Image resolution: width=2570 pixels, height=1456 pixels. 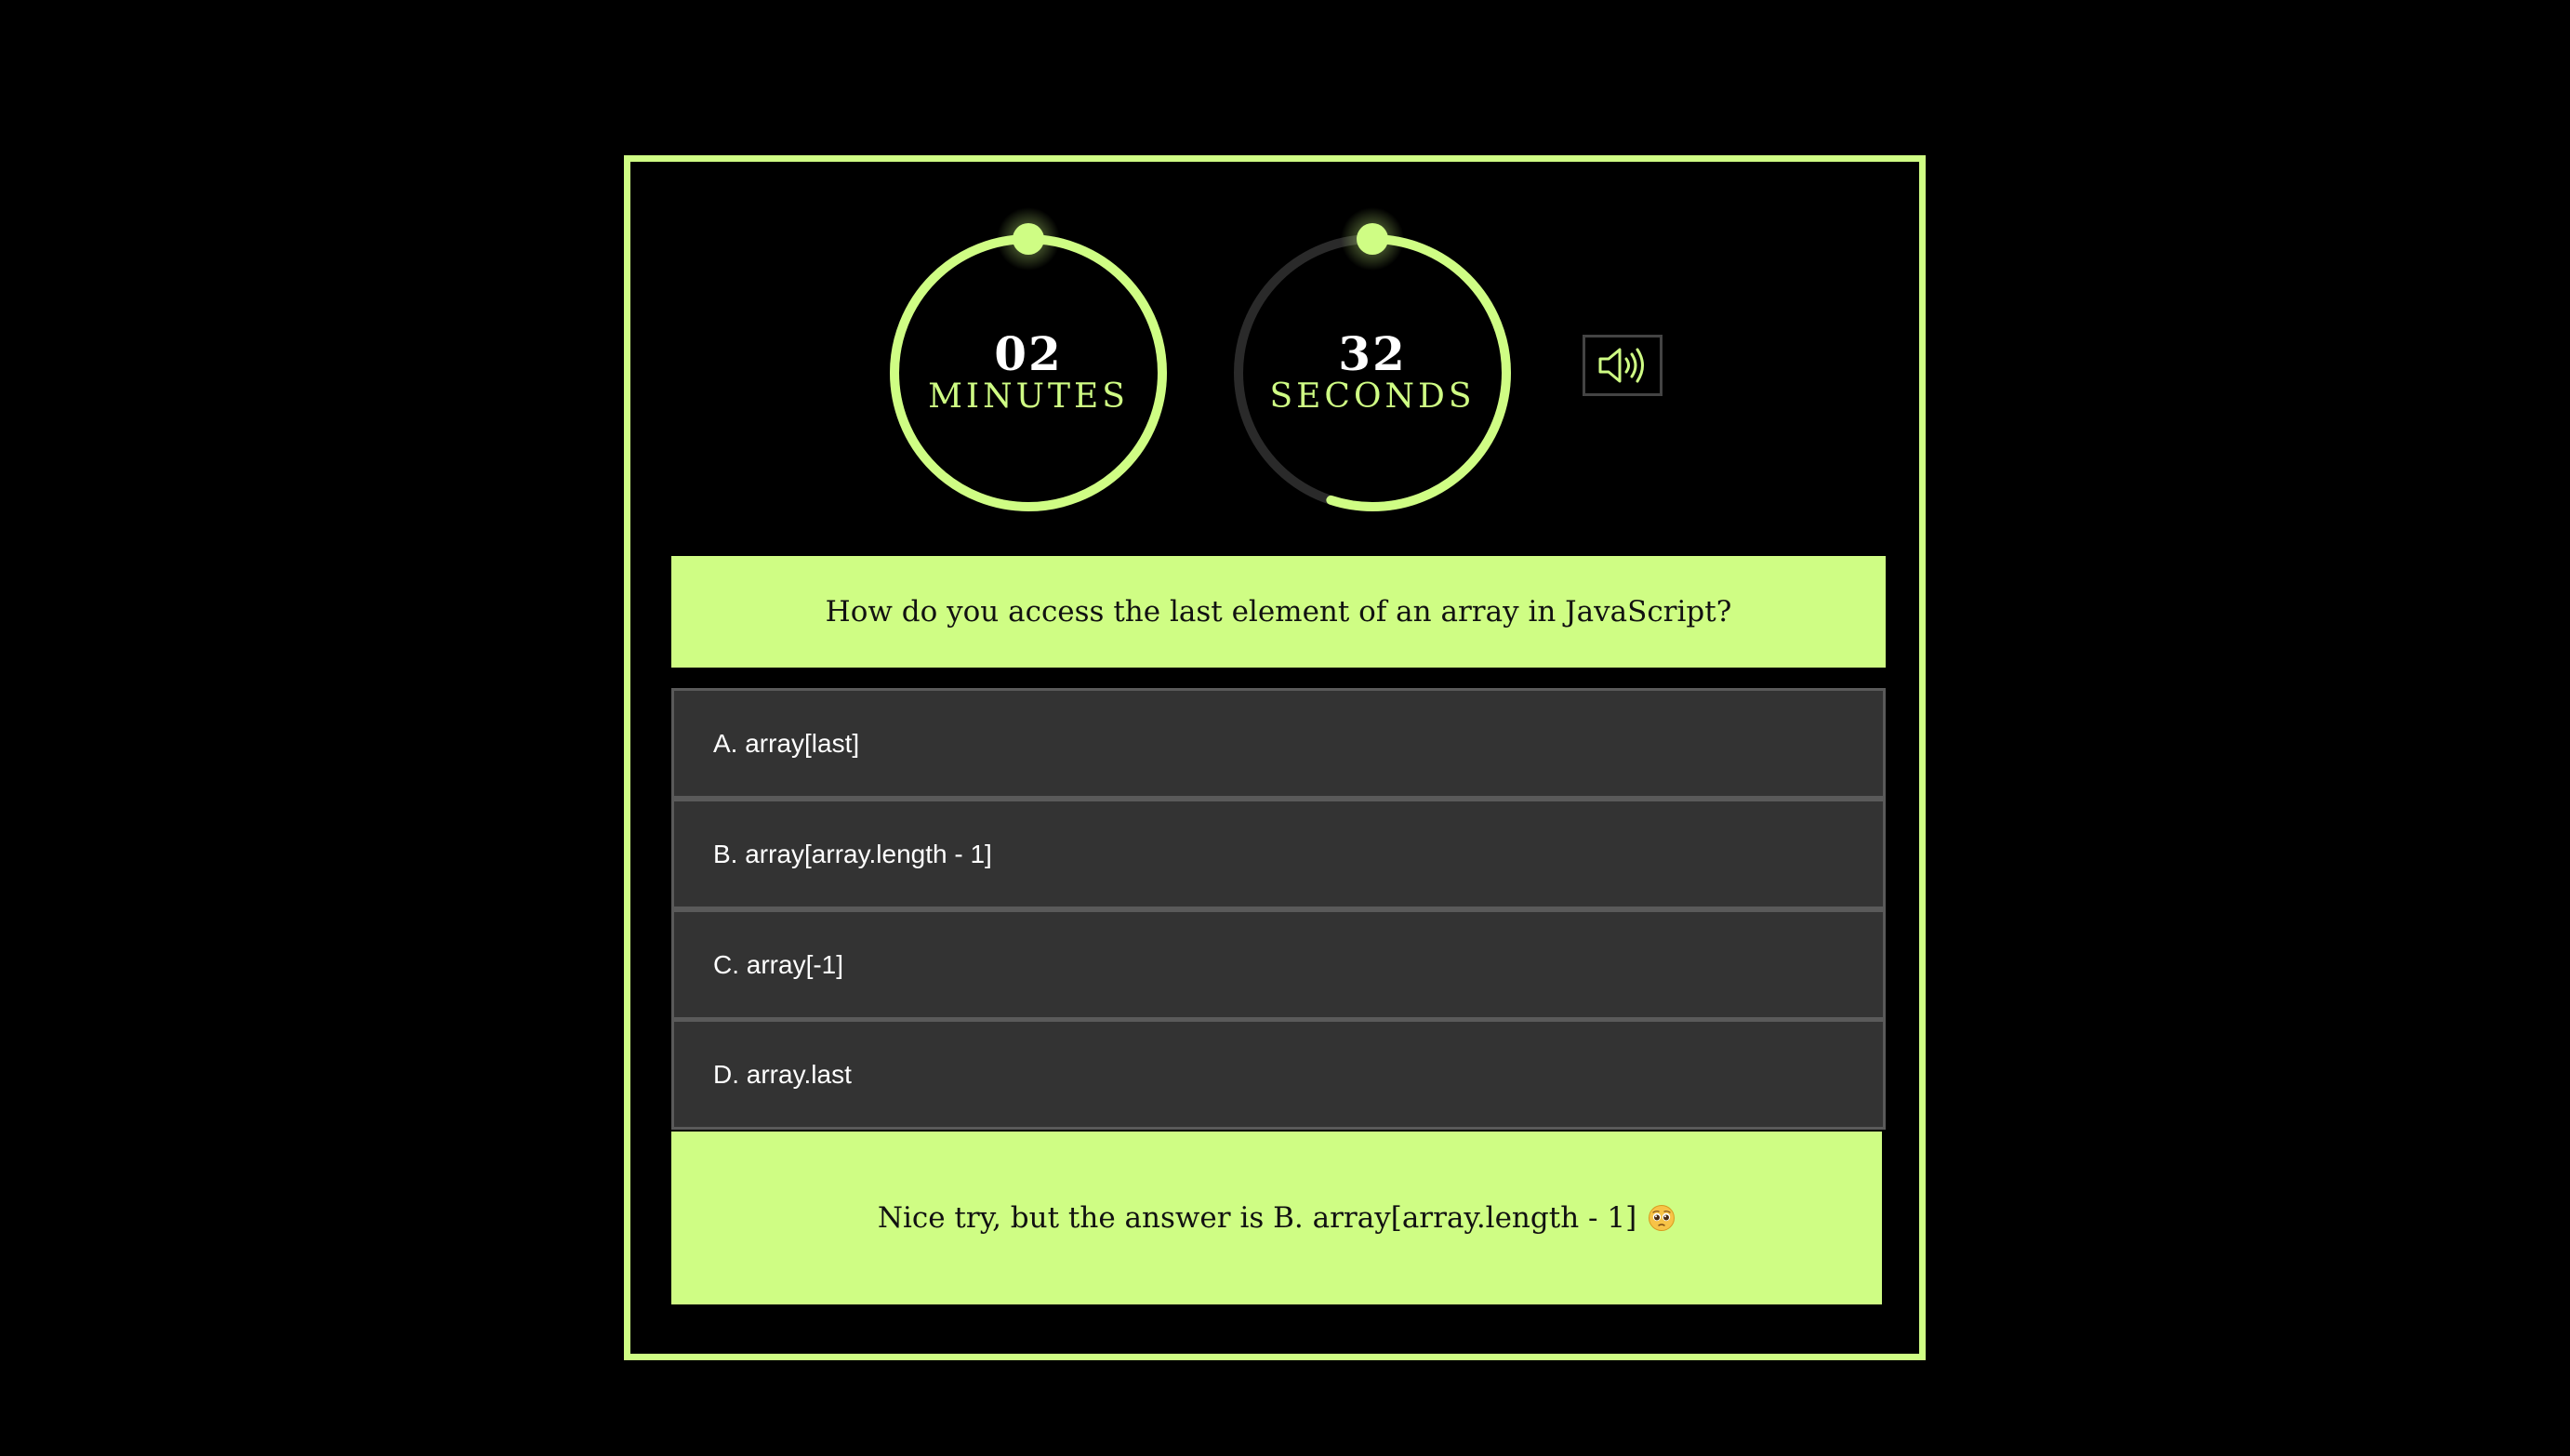 I want to click on minutes-timer: 02 MINUTES, so click(x=1028, y=359).